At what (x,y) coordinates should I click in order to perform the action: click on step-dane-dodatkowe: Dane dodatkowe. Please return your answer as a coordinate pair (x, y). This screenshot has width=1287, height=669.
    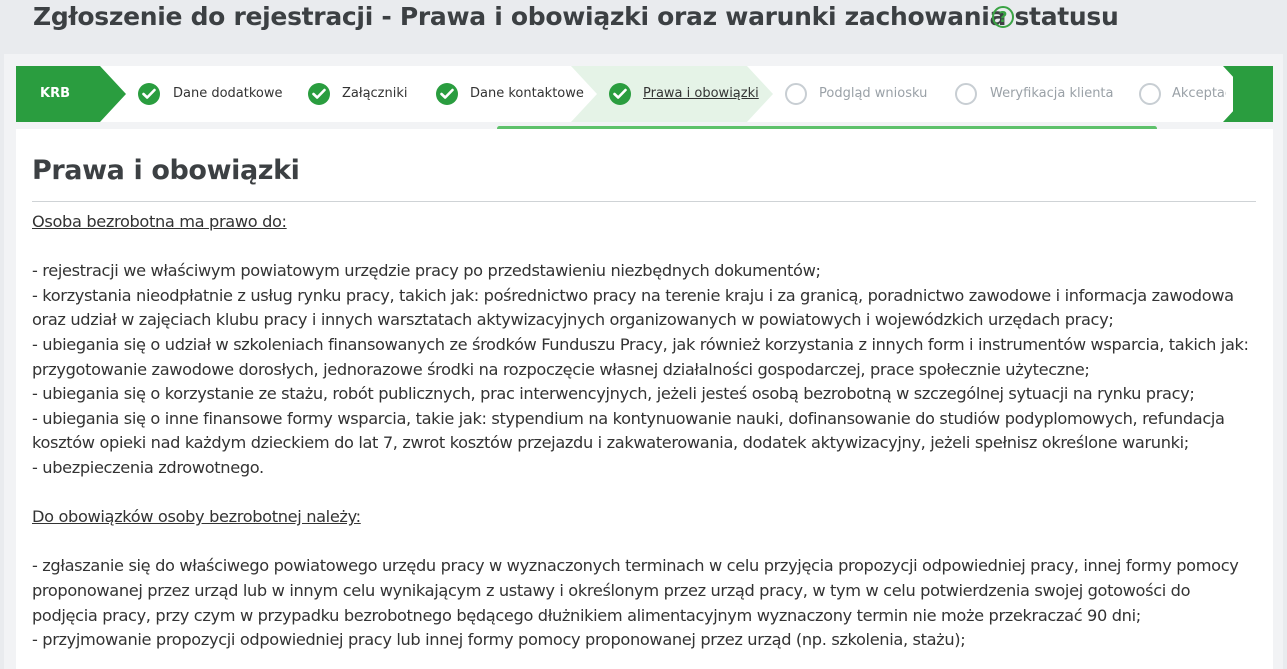
    Looking at the image, I should click on (200, 94).